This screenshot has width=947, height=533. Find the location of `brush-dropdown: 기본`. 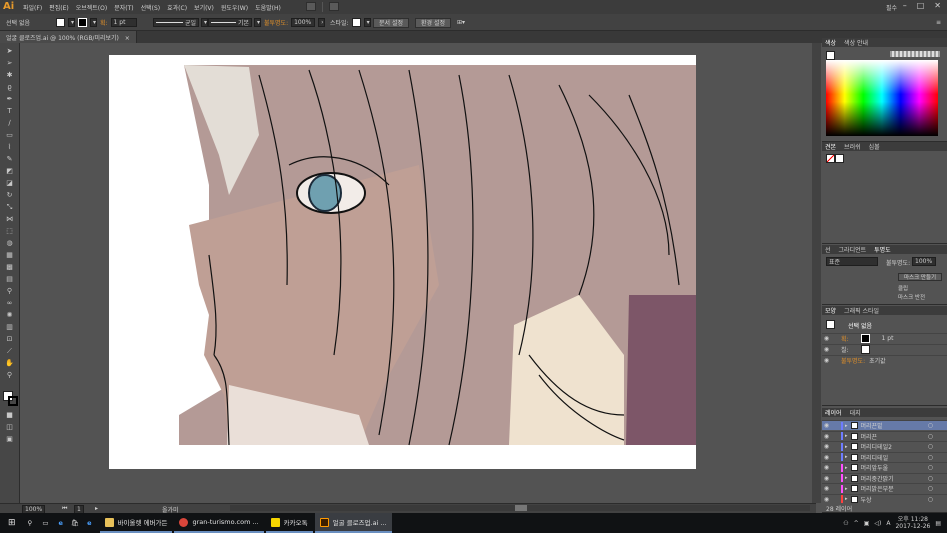

brush-dropdown: 기본 is located at coordinates (230, 22).